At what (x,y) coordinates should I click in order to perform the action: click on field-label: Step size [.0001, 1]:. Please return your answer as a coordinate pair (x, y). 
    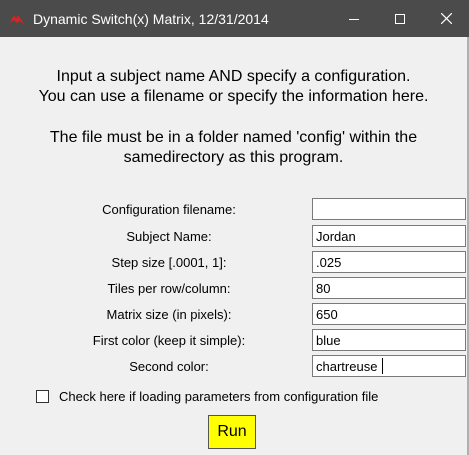
    Looking at the image, I should click on (169, 262).